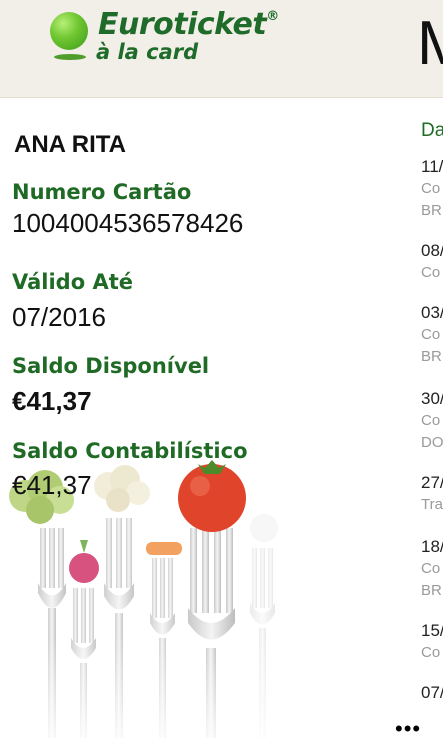  What do you see at coordinates (182, 24) in the screenshot?
I see `brand-name: Euroticket` at bounding box center [182, 24].